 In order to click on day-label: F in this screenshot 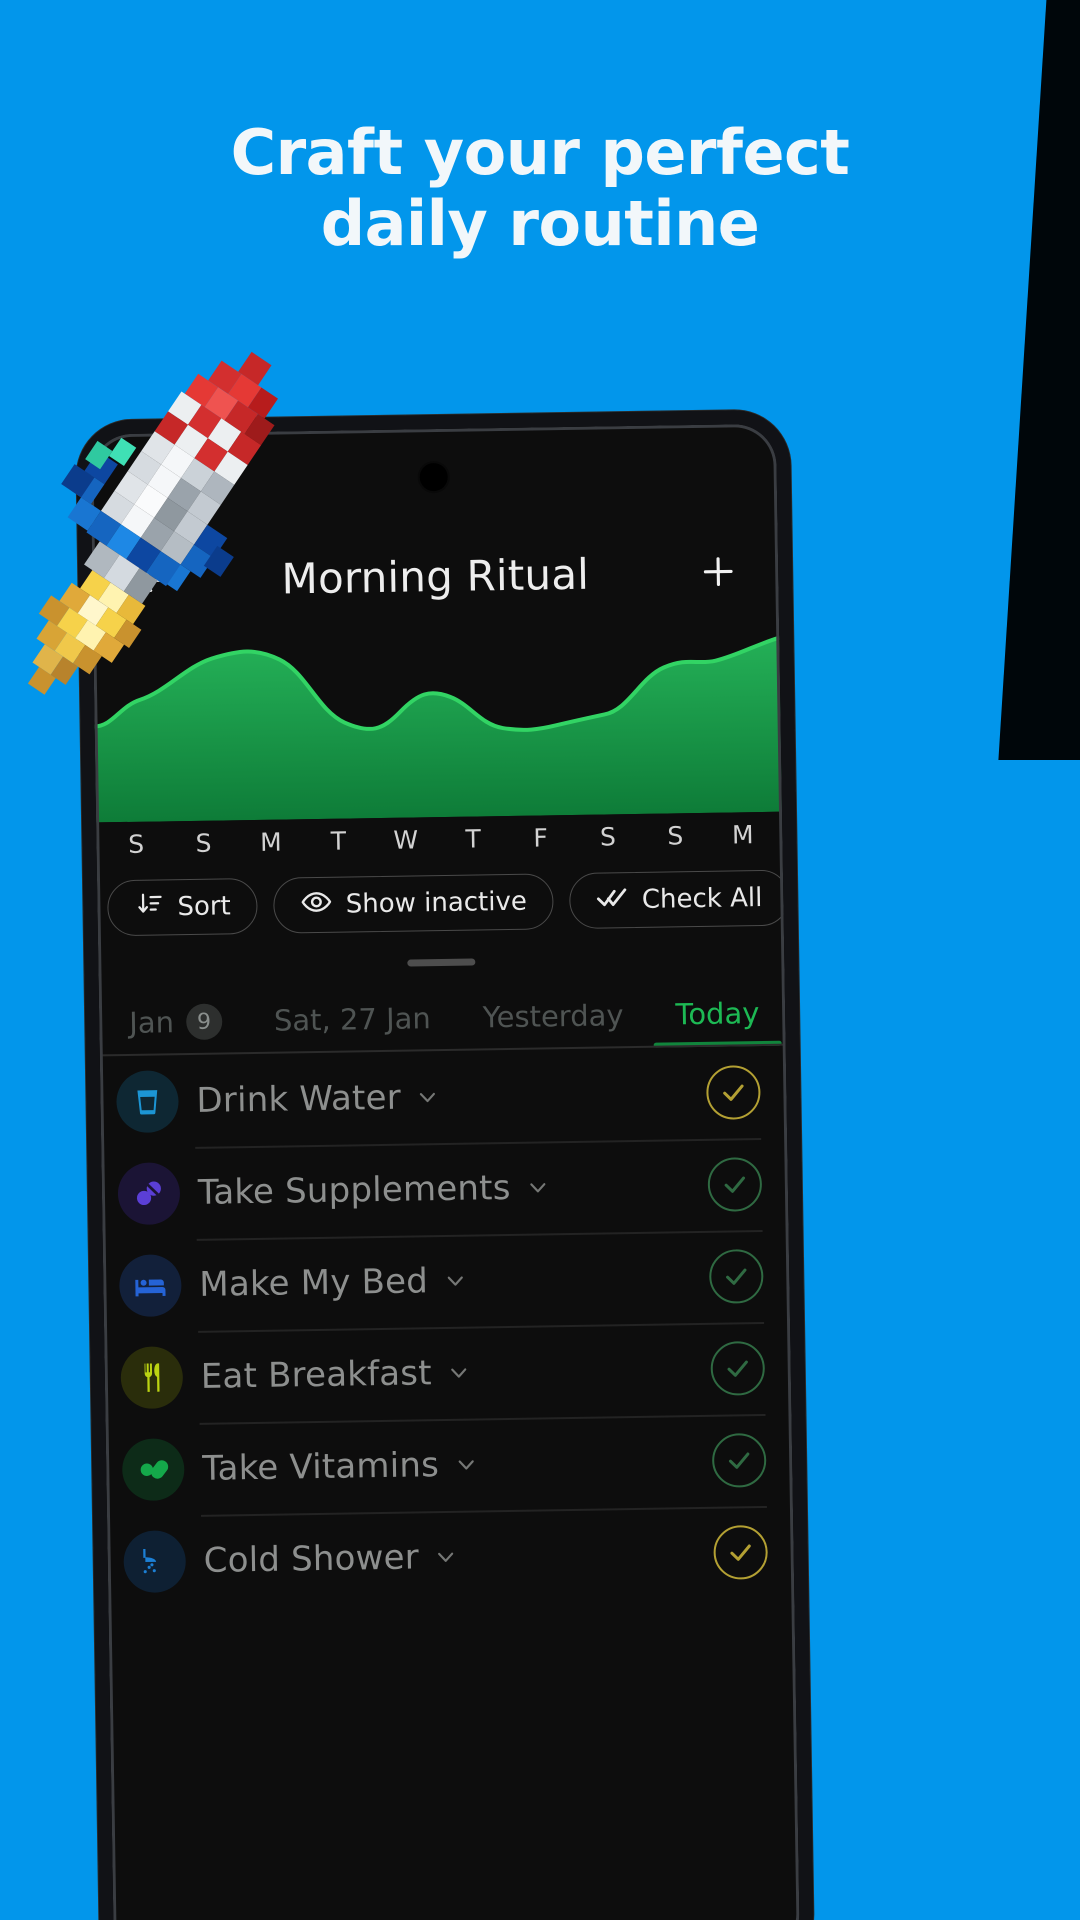, I will do `click(540, 838)`.